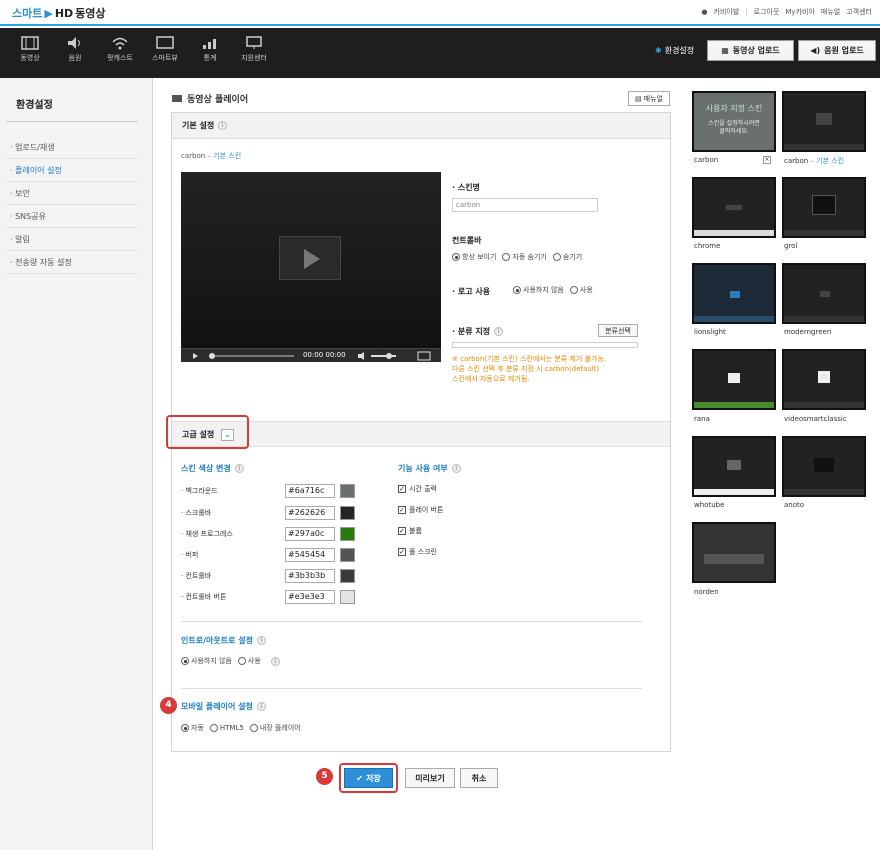 Image resolution: width=880 pixels, height=850 pixels. Describe the element at coordinates (794, 505) in the screenshot. I see `thumb-label: anoto` at that location.